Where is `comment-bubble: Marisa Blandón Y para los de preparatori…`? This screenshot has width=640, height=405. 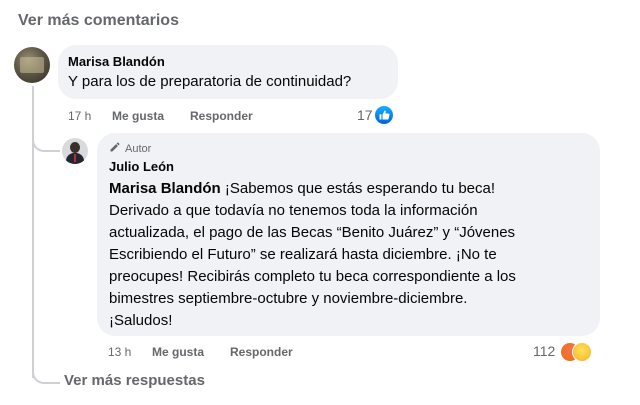
comment-bubble: Marisa Blandón Y para los de preparatori… is located at coordinates (228, 72).